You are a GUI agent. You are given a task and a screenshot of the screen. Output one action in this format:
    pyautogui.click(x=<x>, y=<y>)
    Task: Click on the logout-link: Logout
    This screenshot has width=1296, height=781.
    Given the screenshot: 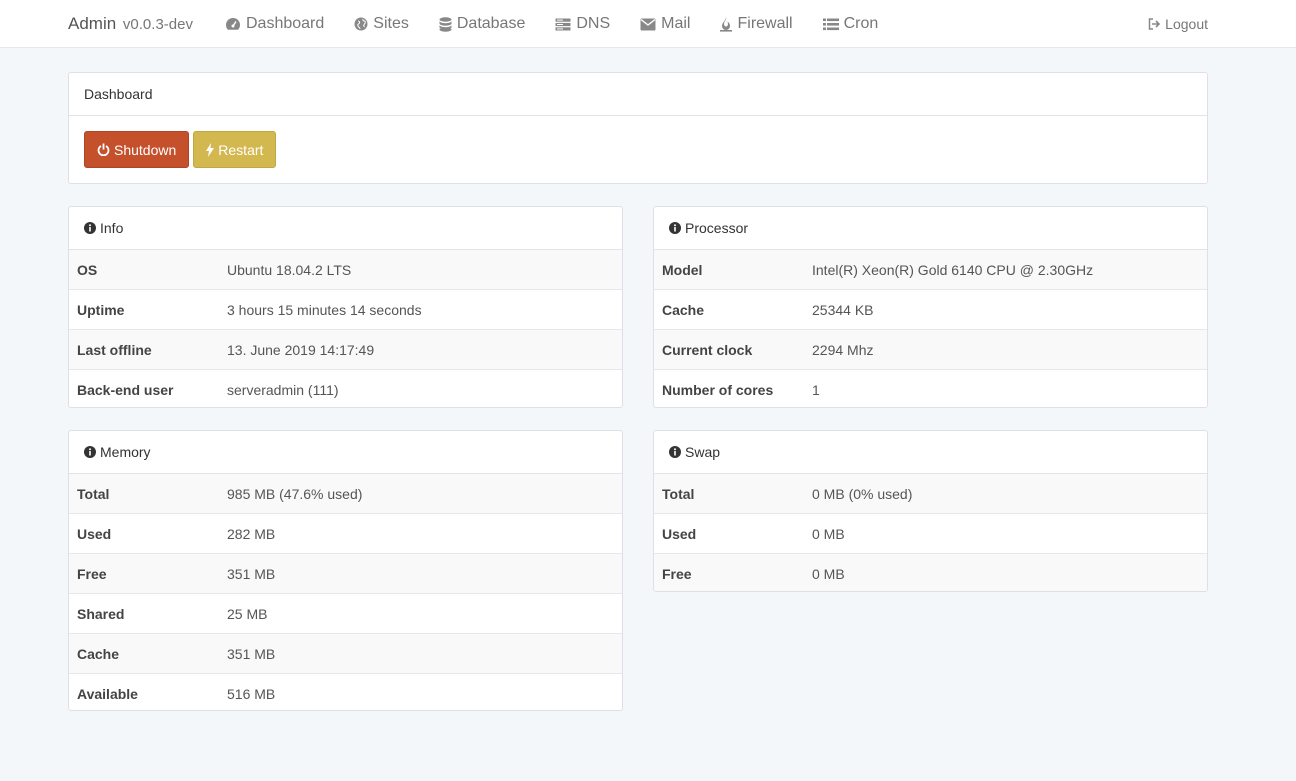 What is the action you would take?
    pyautogui.click(x=1178, y=24)
    